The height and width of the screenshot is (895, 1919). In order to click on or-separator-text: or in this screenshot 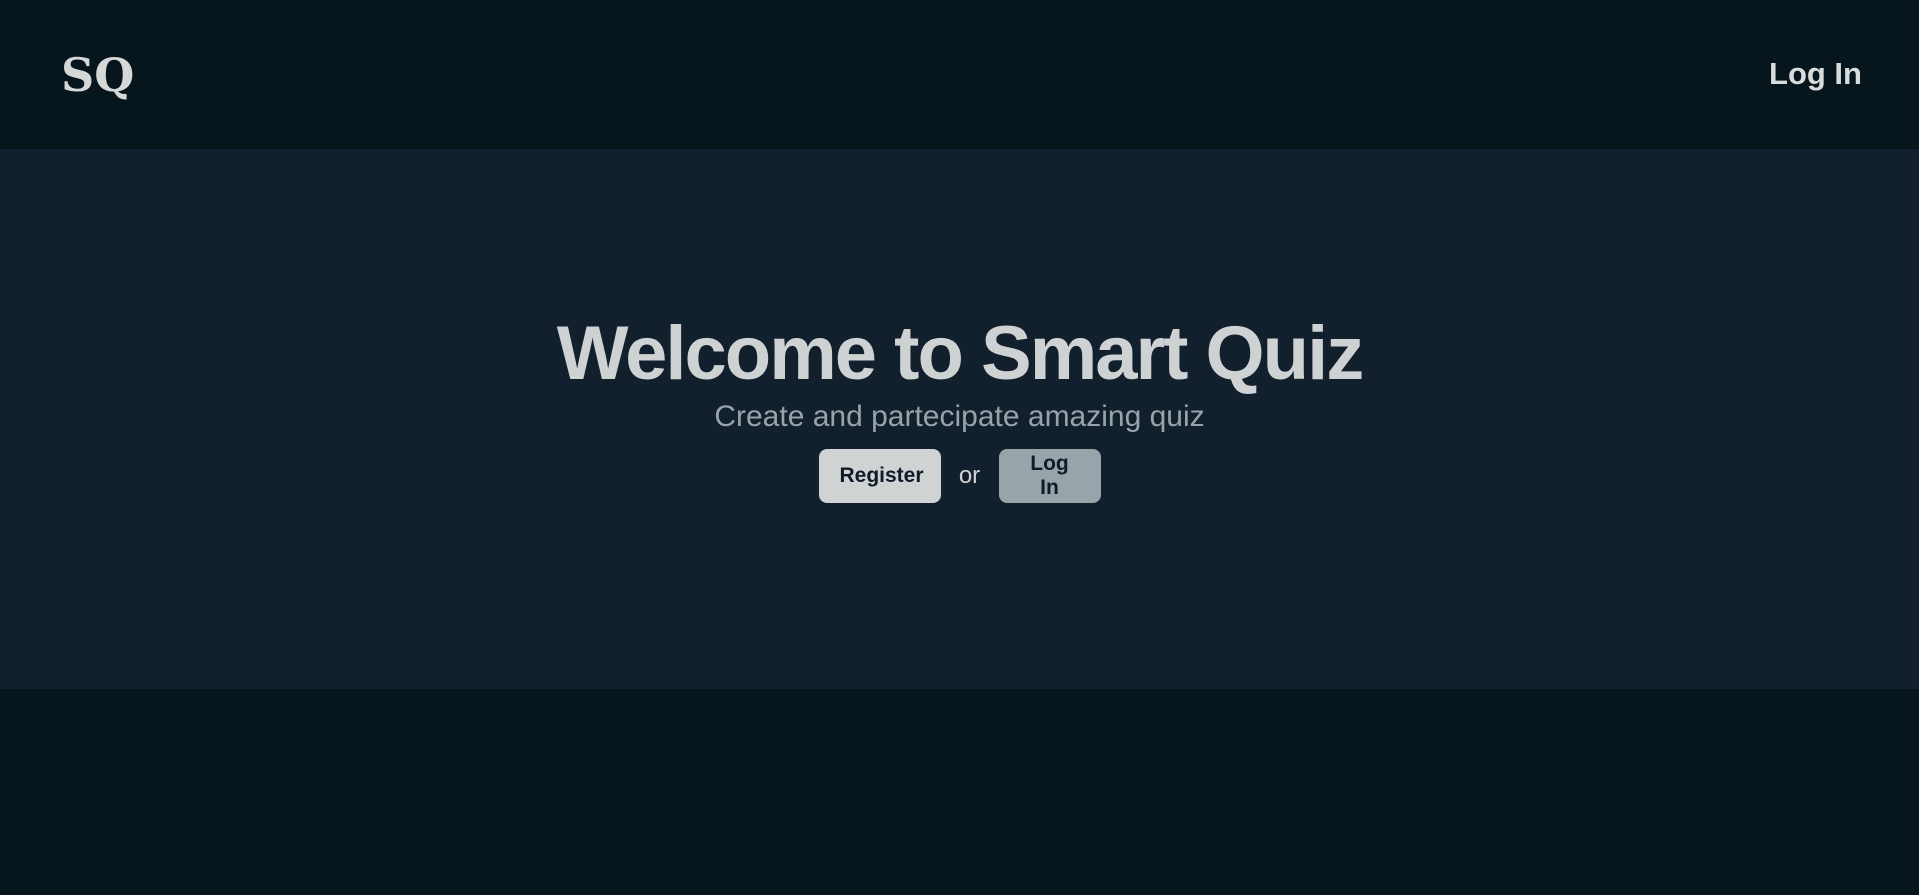, I will do `click(969, 475)`.